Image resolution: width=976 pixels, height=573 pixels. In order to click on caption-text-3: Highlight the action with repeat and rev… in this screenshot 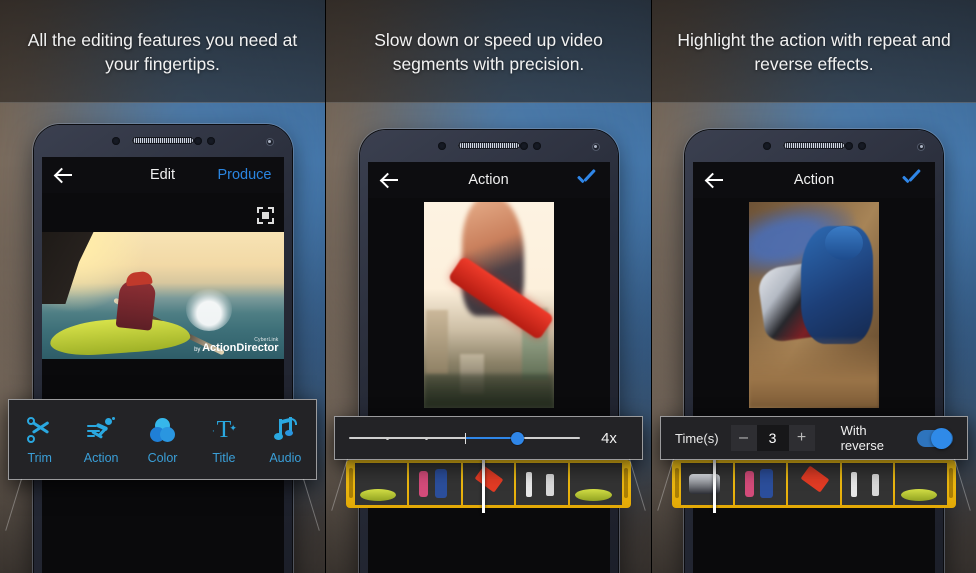, I will do `click(814, 51)`.